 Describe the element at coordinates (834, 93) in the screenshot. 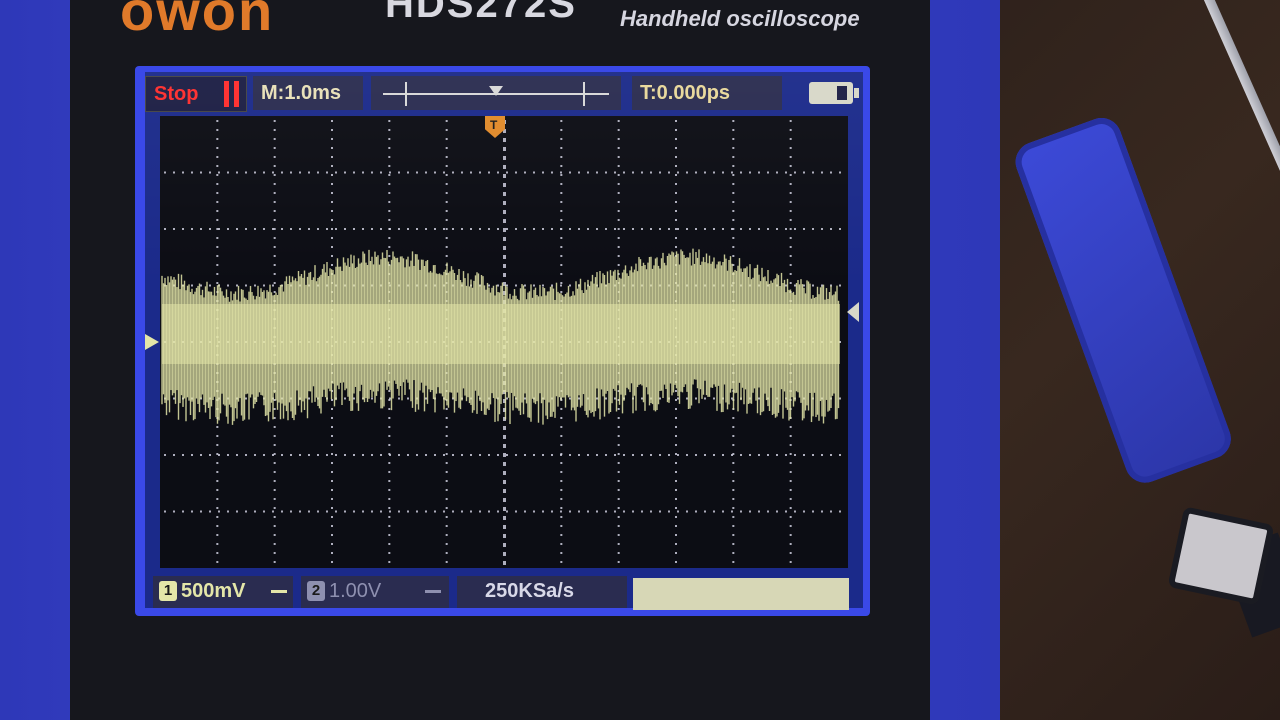

I see `battery-icon` at that location.